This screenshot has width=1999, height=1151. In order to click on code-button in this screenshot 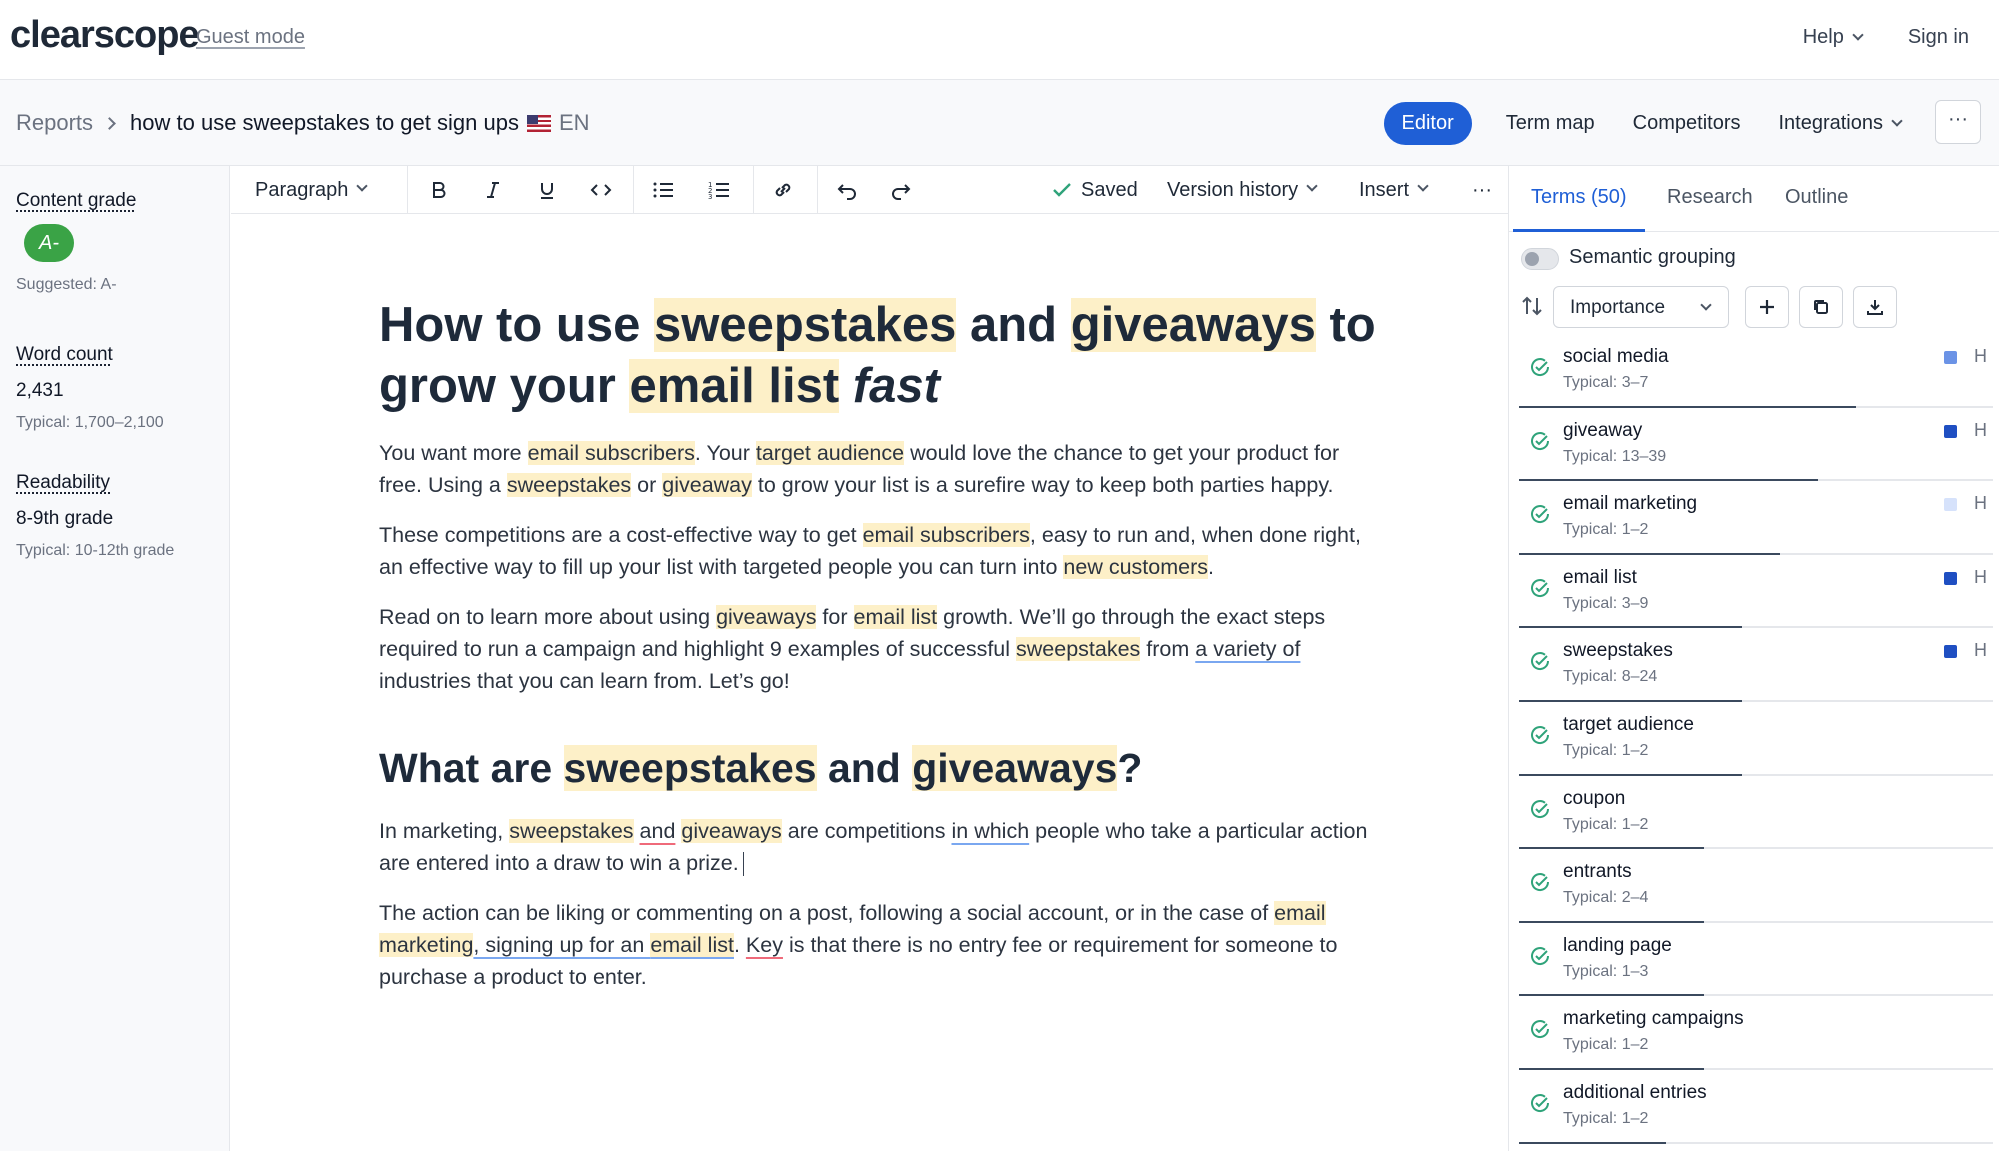, I will do `click(601, 190)`.